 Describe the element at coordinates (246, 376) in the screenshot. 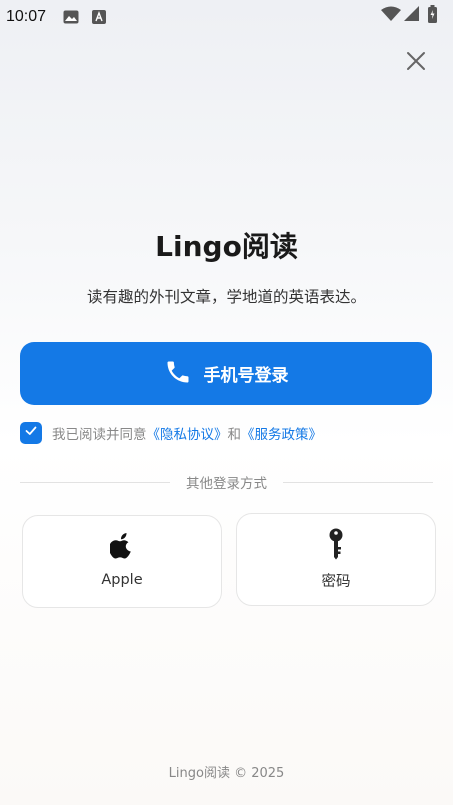

I see `phone-login-label: 手机号登录` at that location.